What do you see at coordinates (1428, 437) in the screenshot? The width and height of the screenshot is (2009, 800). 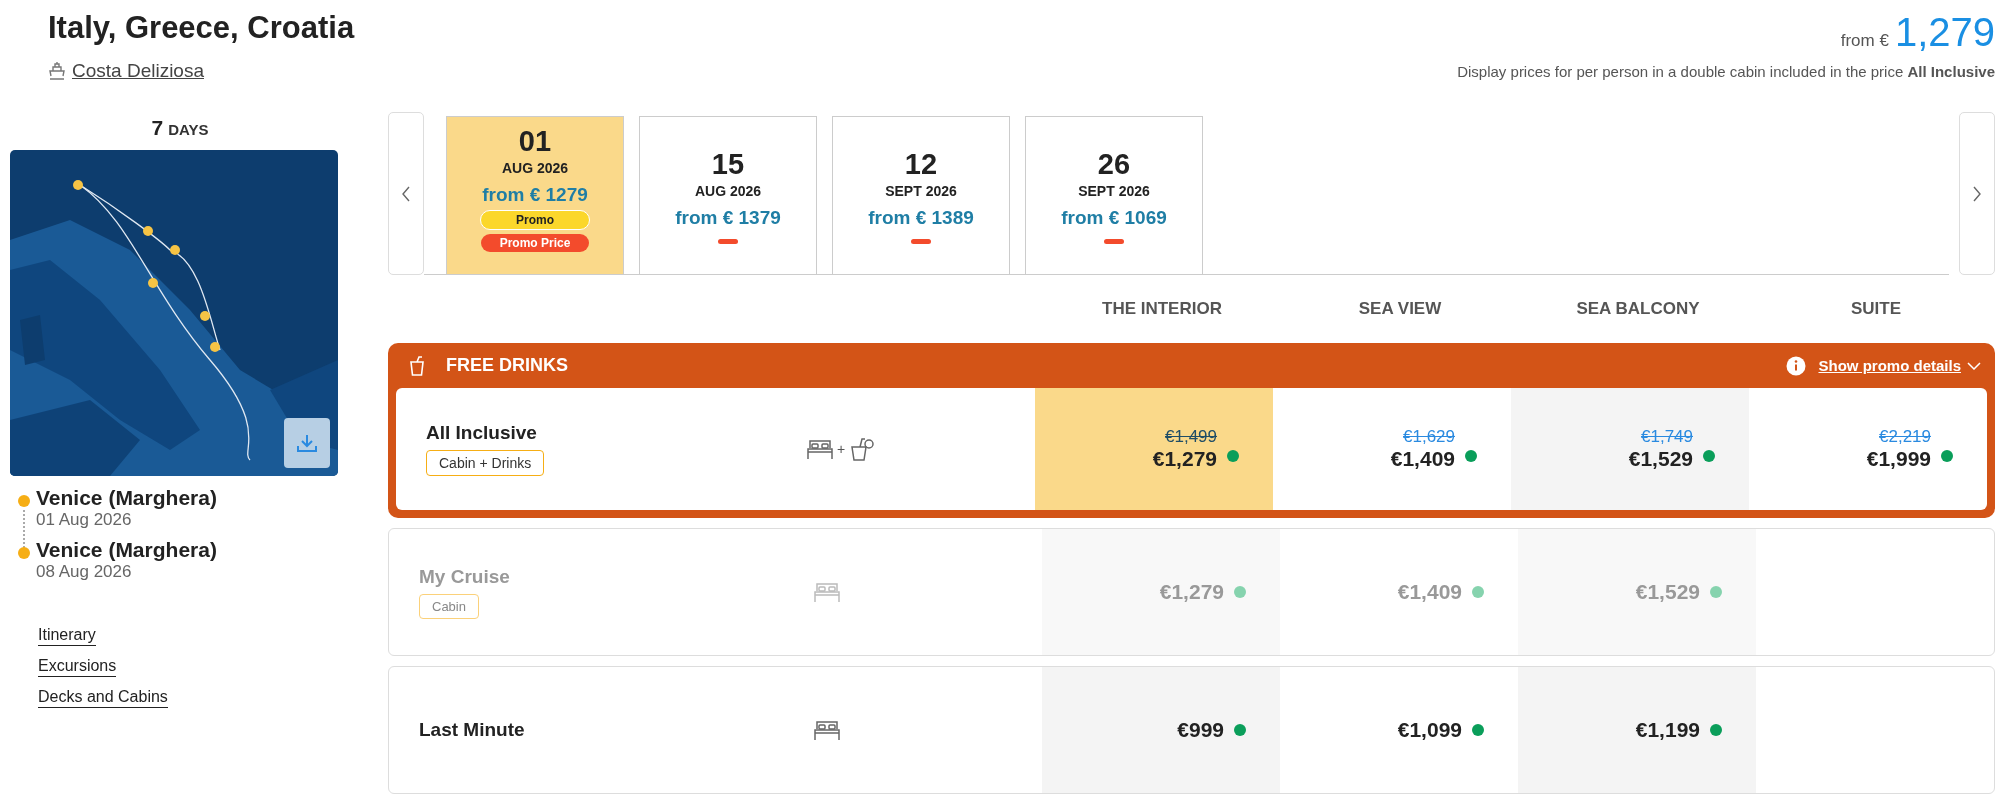 I see `old-price: €1,629` at bounding box center [1428, 437].